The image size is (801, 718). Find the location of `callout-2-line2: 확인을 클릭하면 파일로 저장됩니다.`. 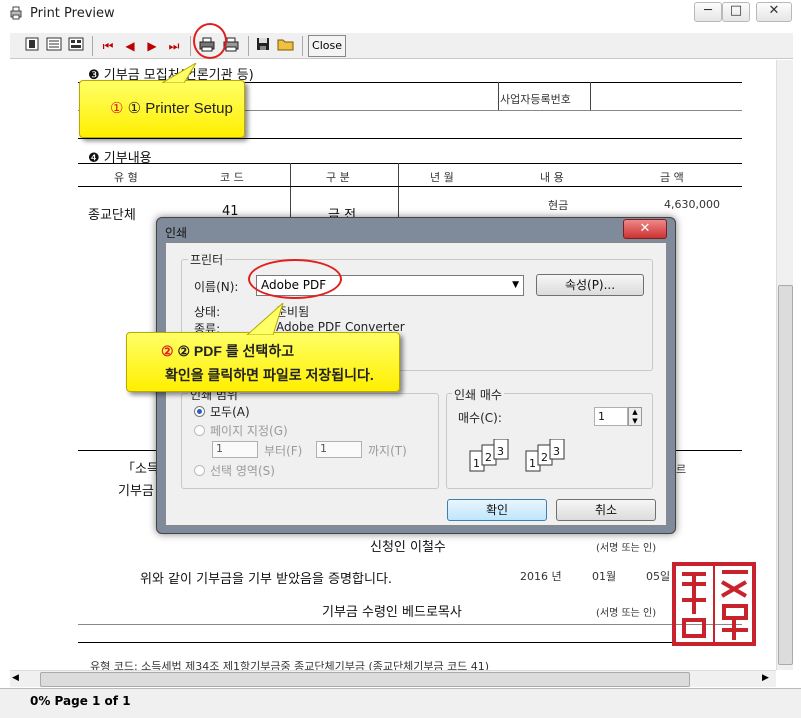

callout-2-line2: 확인을 클릭하면 파일로 저장됩니다. is located at coordinates (269, 375).